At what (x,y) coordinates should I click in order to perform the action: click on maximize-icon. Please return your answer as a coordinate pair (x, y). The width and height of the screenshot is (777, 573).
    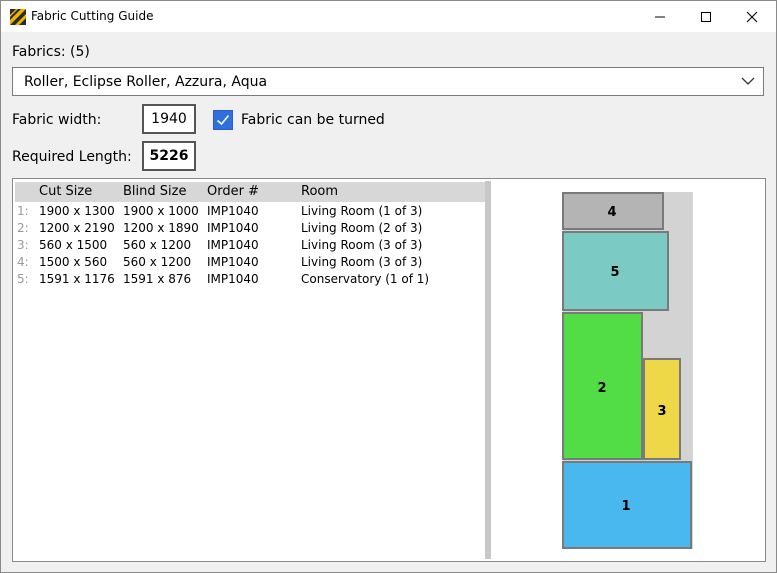
    Looking at the image, I should click on (706, 16).